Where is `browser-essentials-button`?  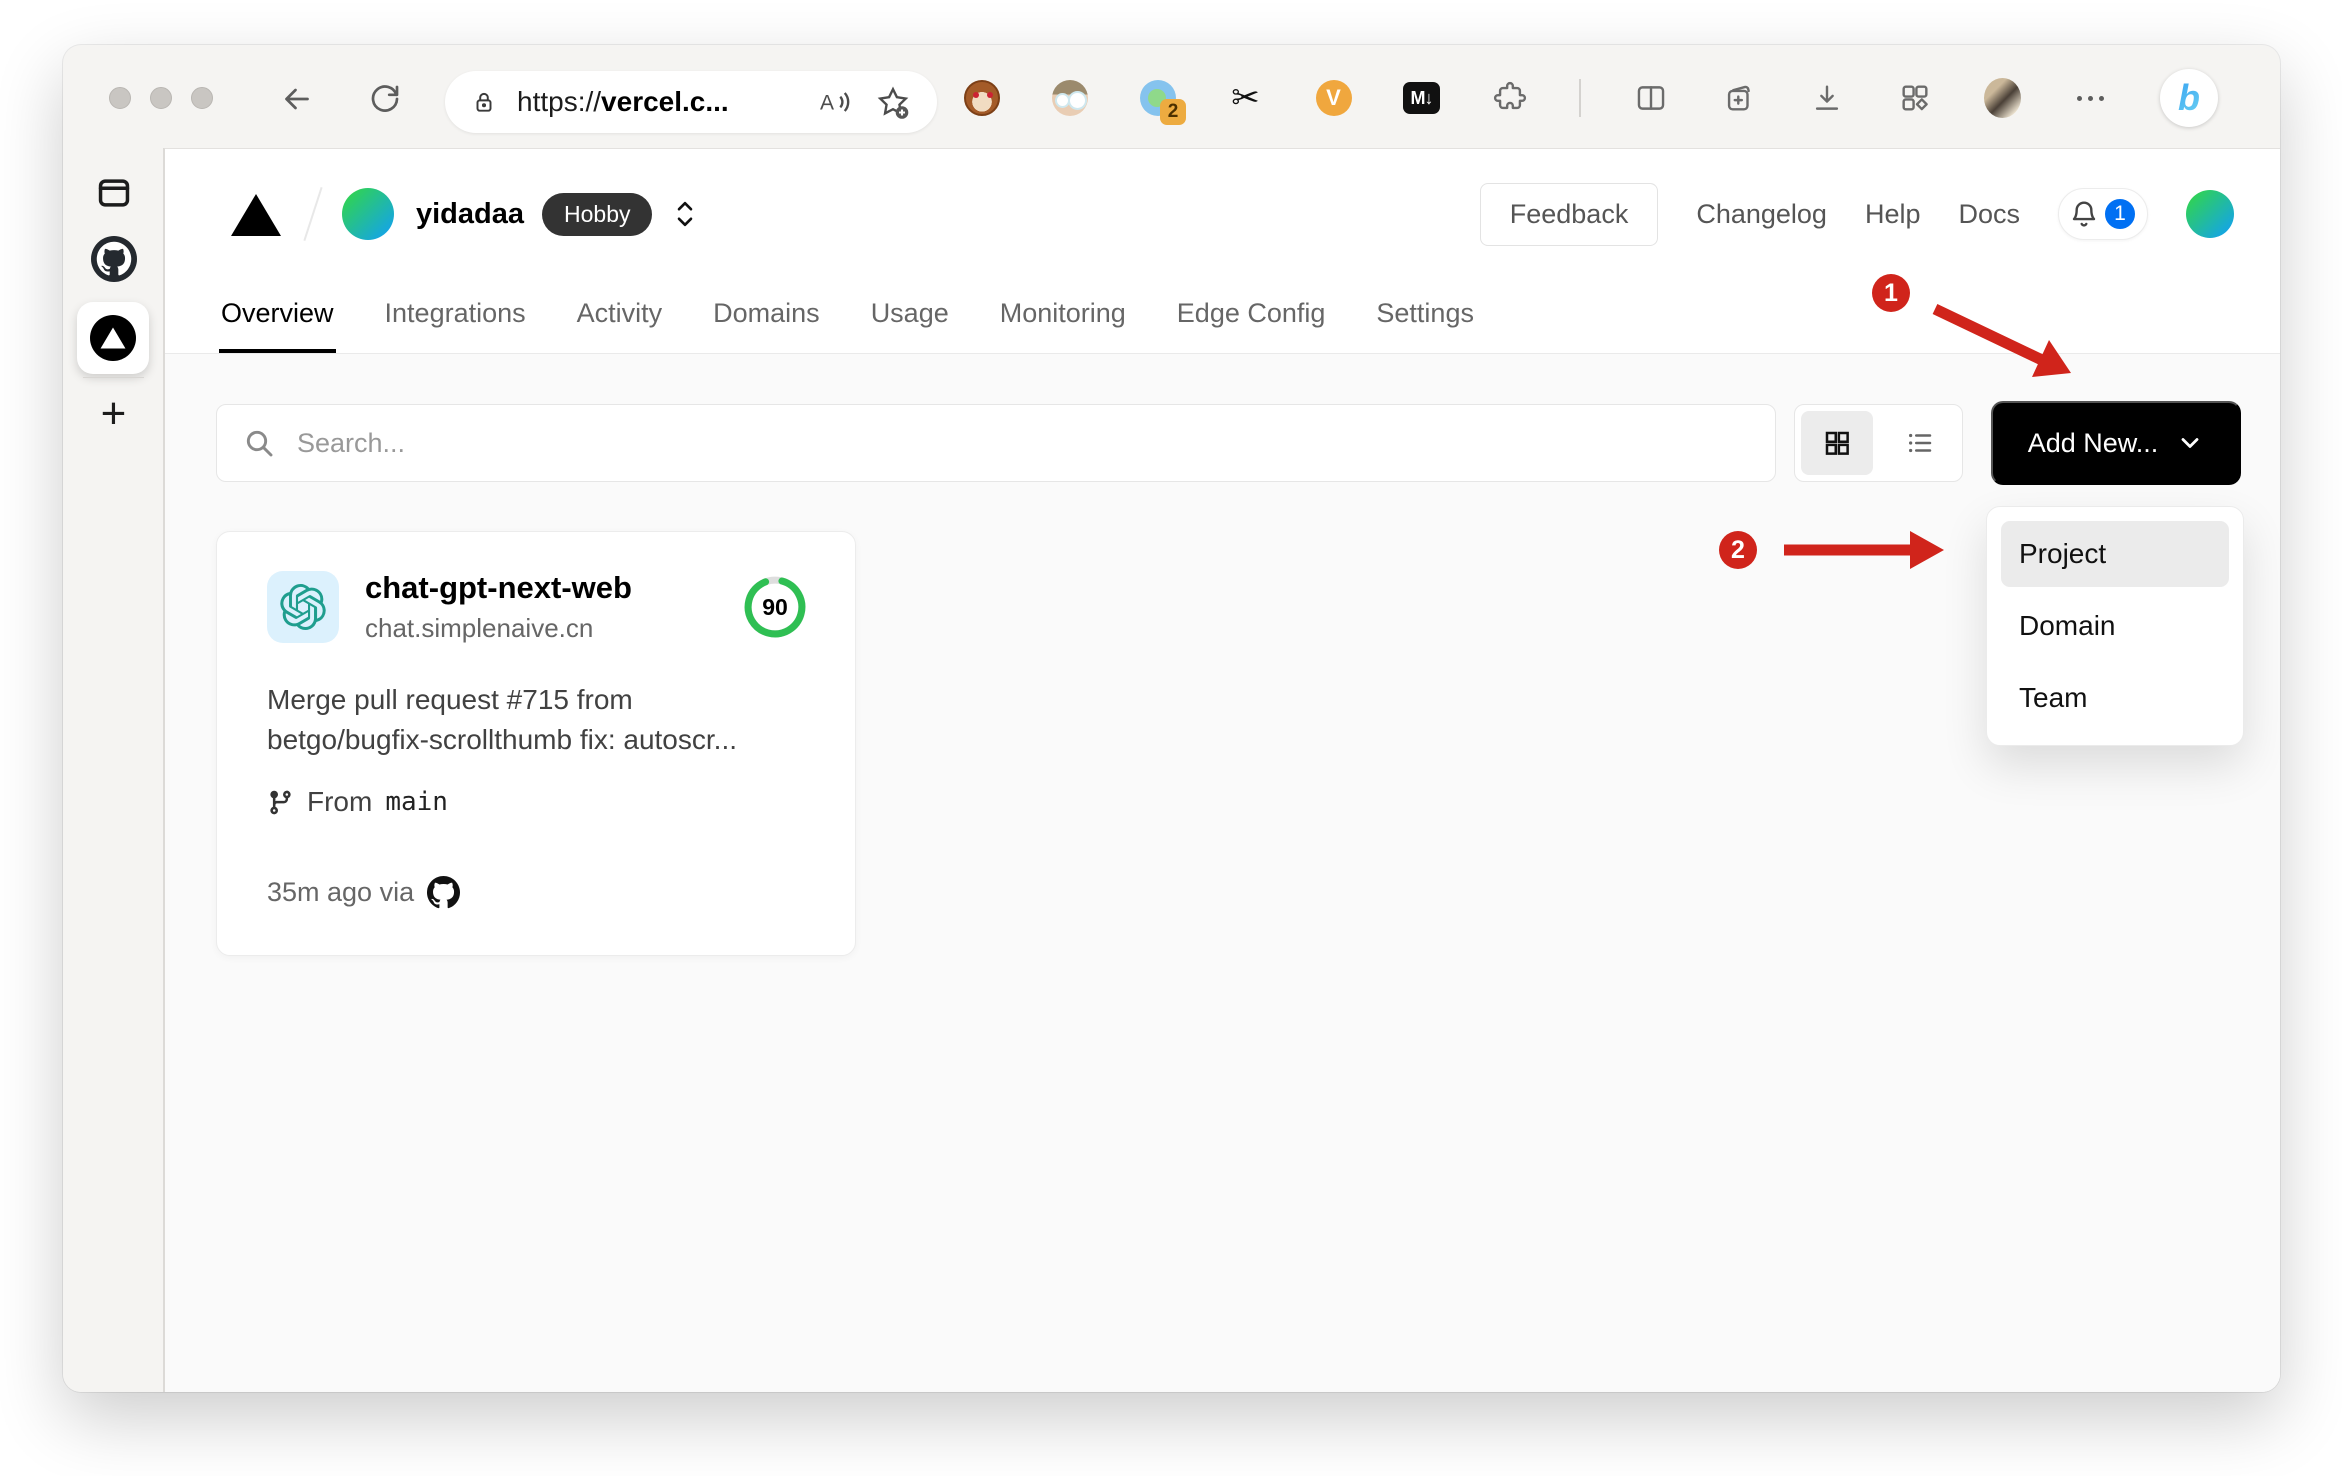 browser-essentials-button is located at coordinates (1914, 98).